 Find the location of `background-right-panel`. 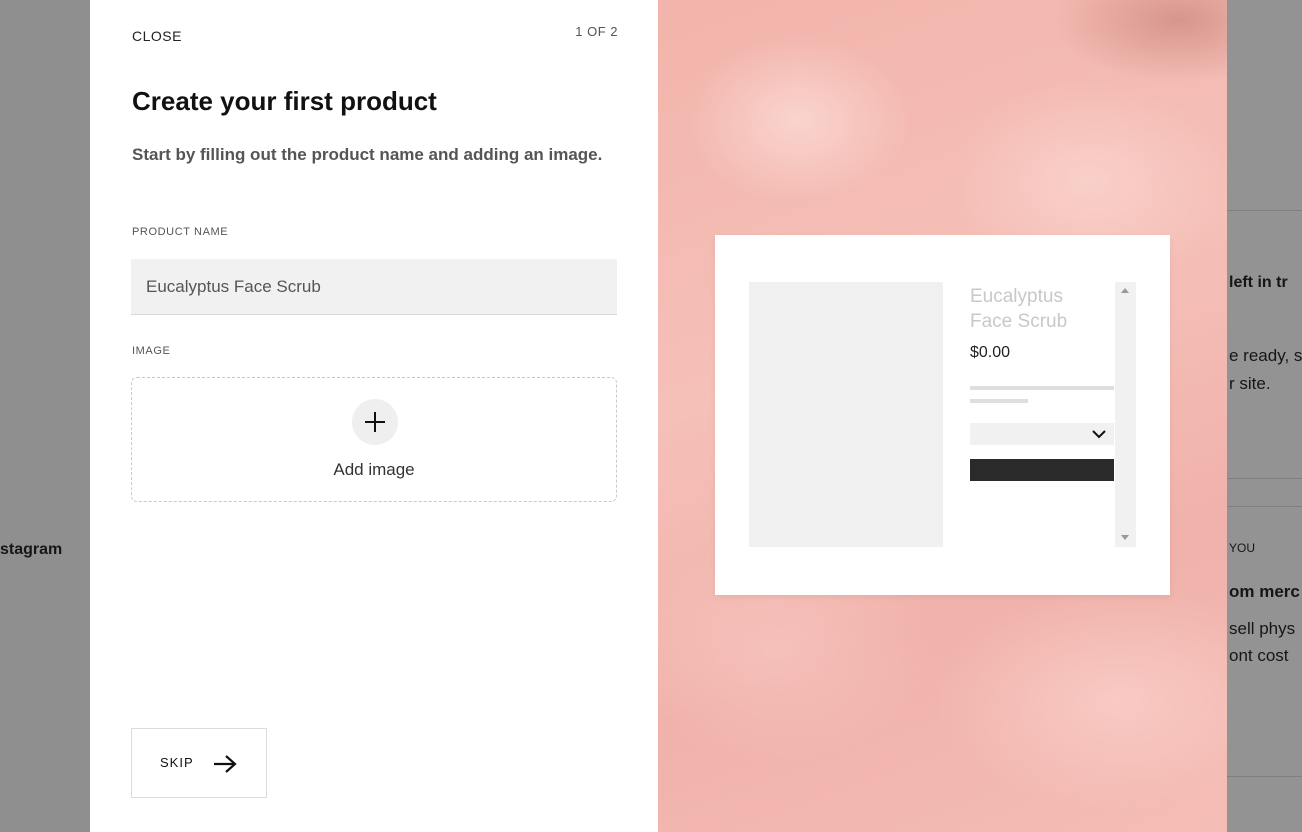

background-right-panel is located at coordinates (1264, 416).